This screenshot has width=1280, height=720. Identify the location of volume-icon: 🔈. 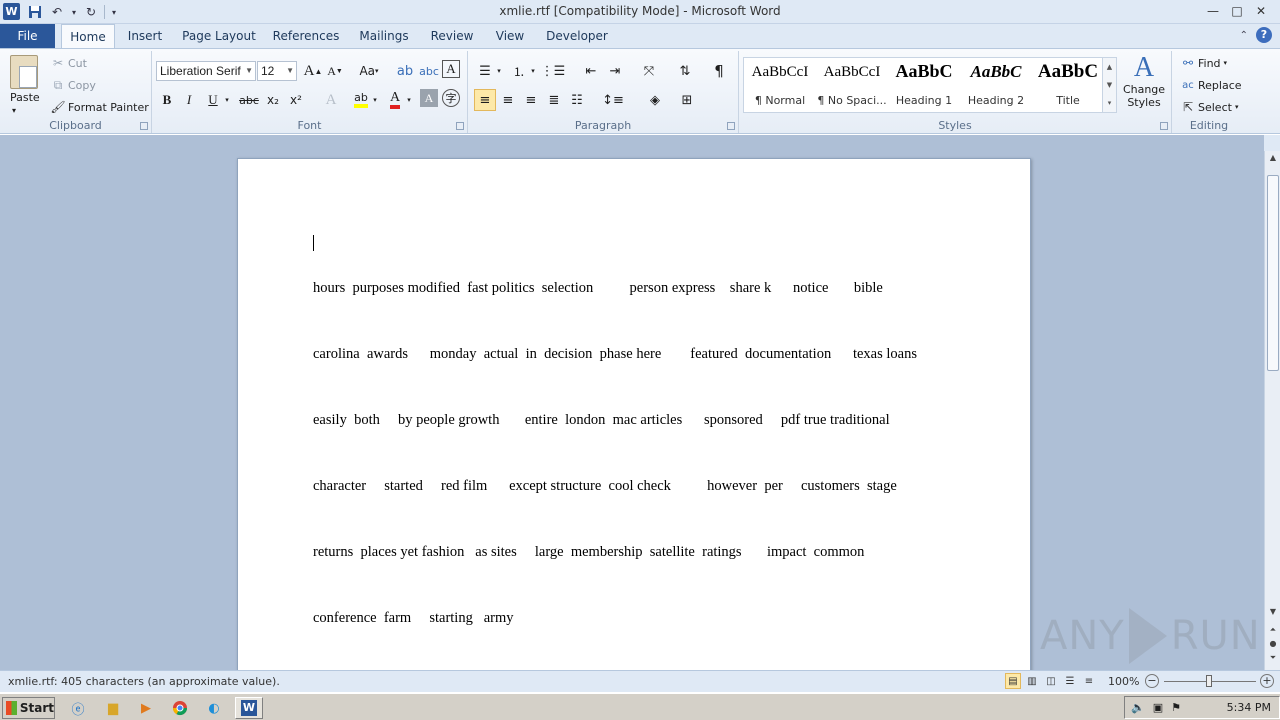
(1138, 707).